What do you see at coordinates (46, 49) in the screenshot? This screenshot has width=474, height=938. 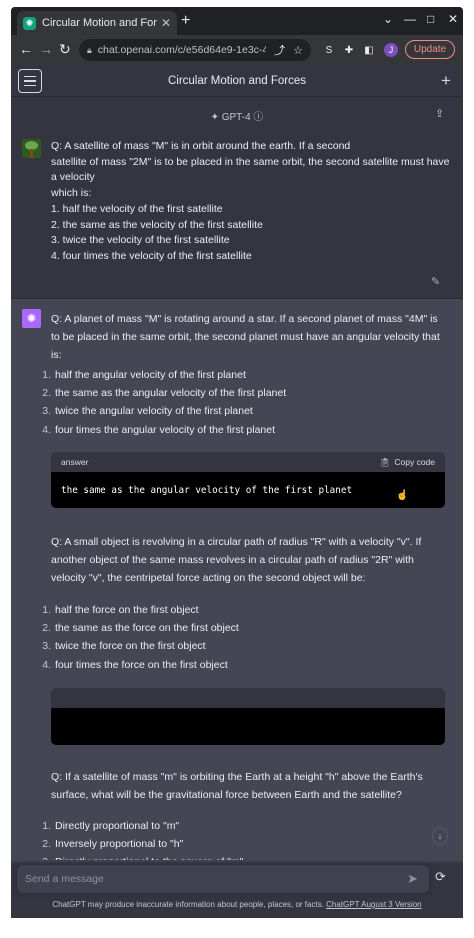 I see `forward-arrow-icon: →` at bounding box center [46, 49].